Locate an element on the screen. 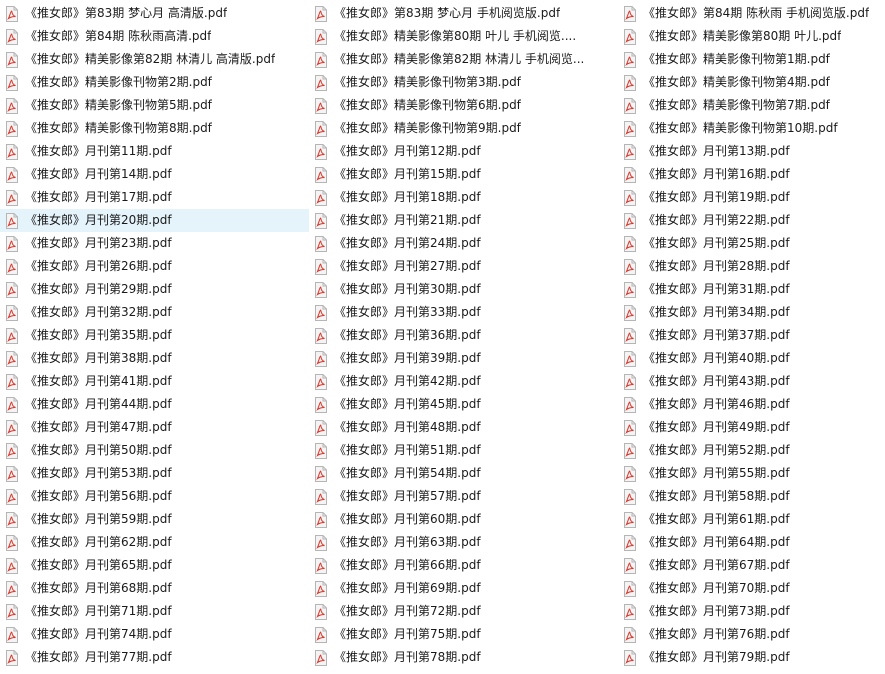 This screenshot has width=885, height=674. file-name: 《推女郎》月刊第61期.pdf is located at coordinates (716, 519).